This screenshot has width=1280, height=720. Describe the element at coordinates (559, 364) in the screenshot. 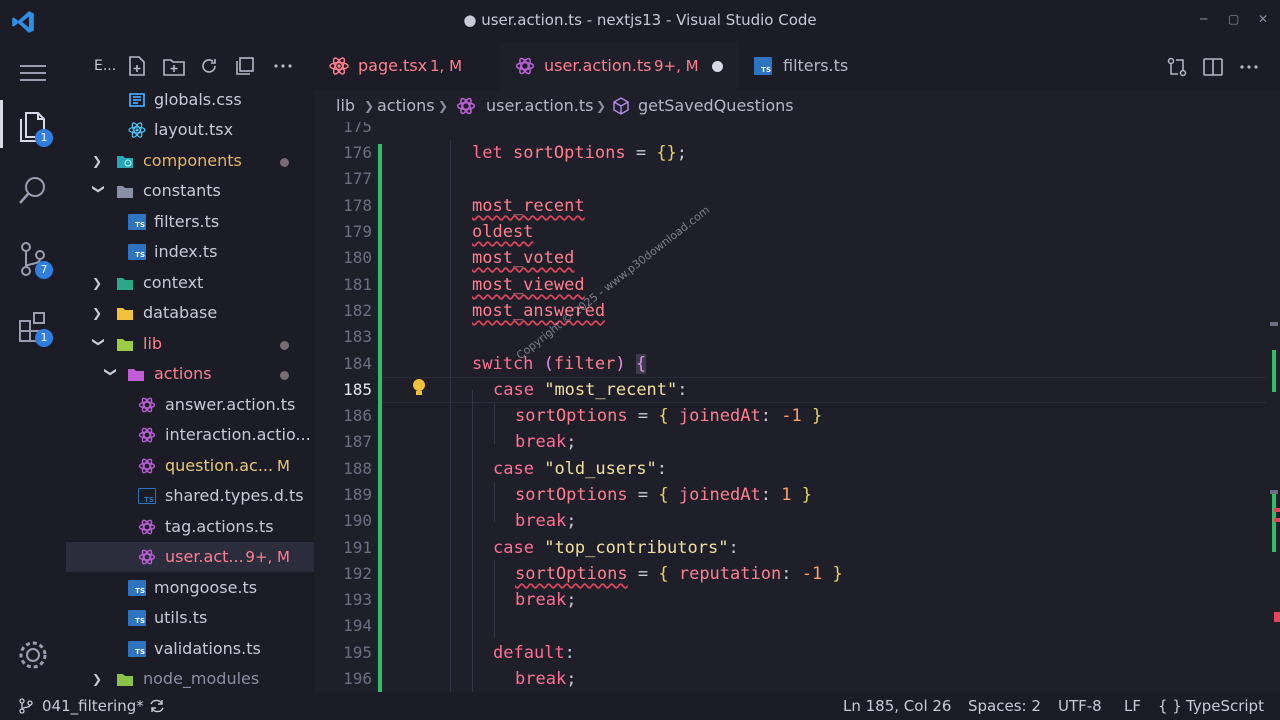

I see `code-line-184: switch (filter) {` at that location.